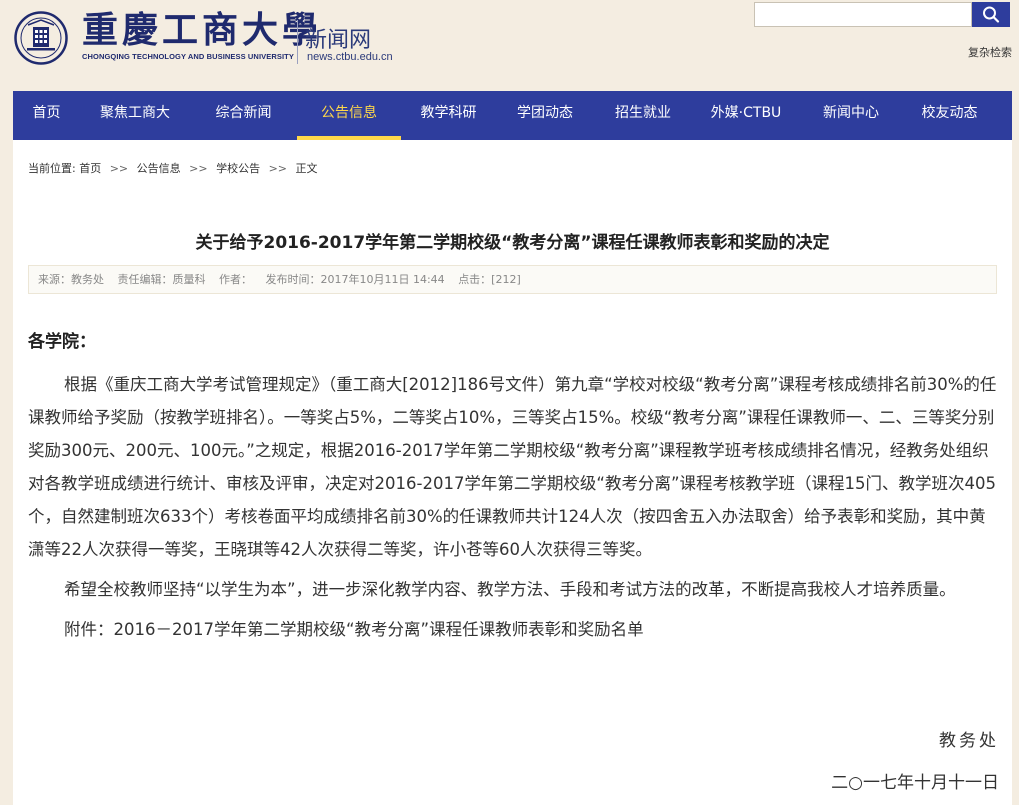 This screenshot has height=805, width=1019. Describe the element at coordinates (448, 115) in the screenshot. I see `nav-item-teaching-research: 教学科研` at that location.